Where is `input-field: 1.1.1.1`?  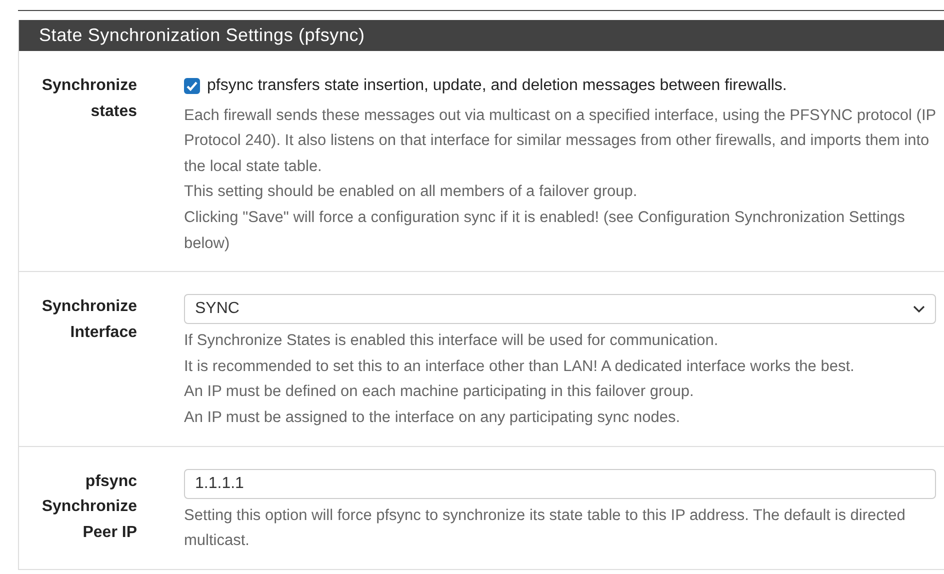 input-field: 1.1.1.1 is located at coordinates (560, 483).